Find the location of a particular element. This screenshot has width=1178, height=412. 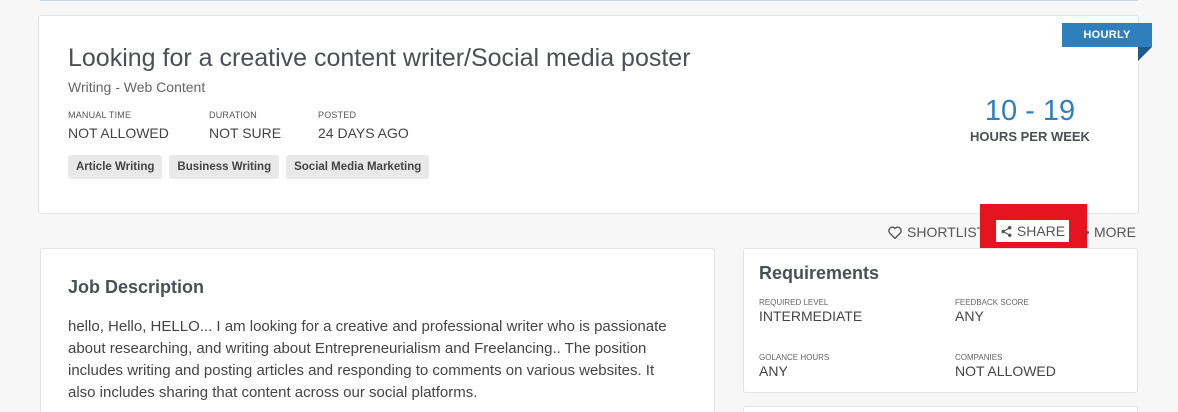

more-button: MORE is located at coordinates (1111, 232).